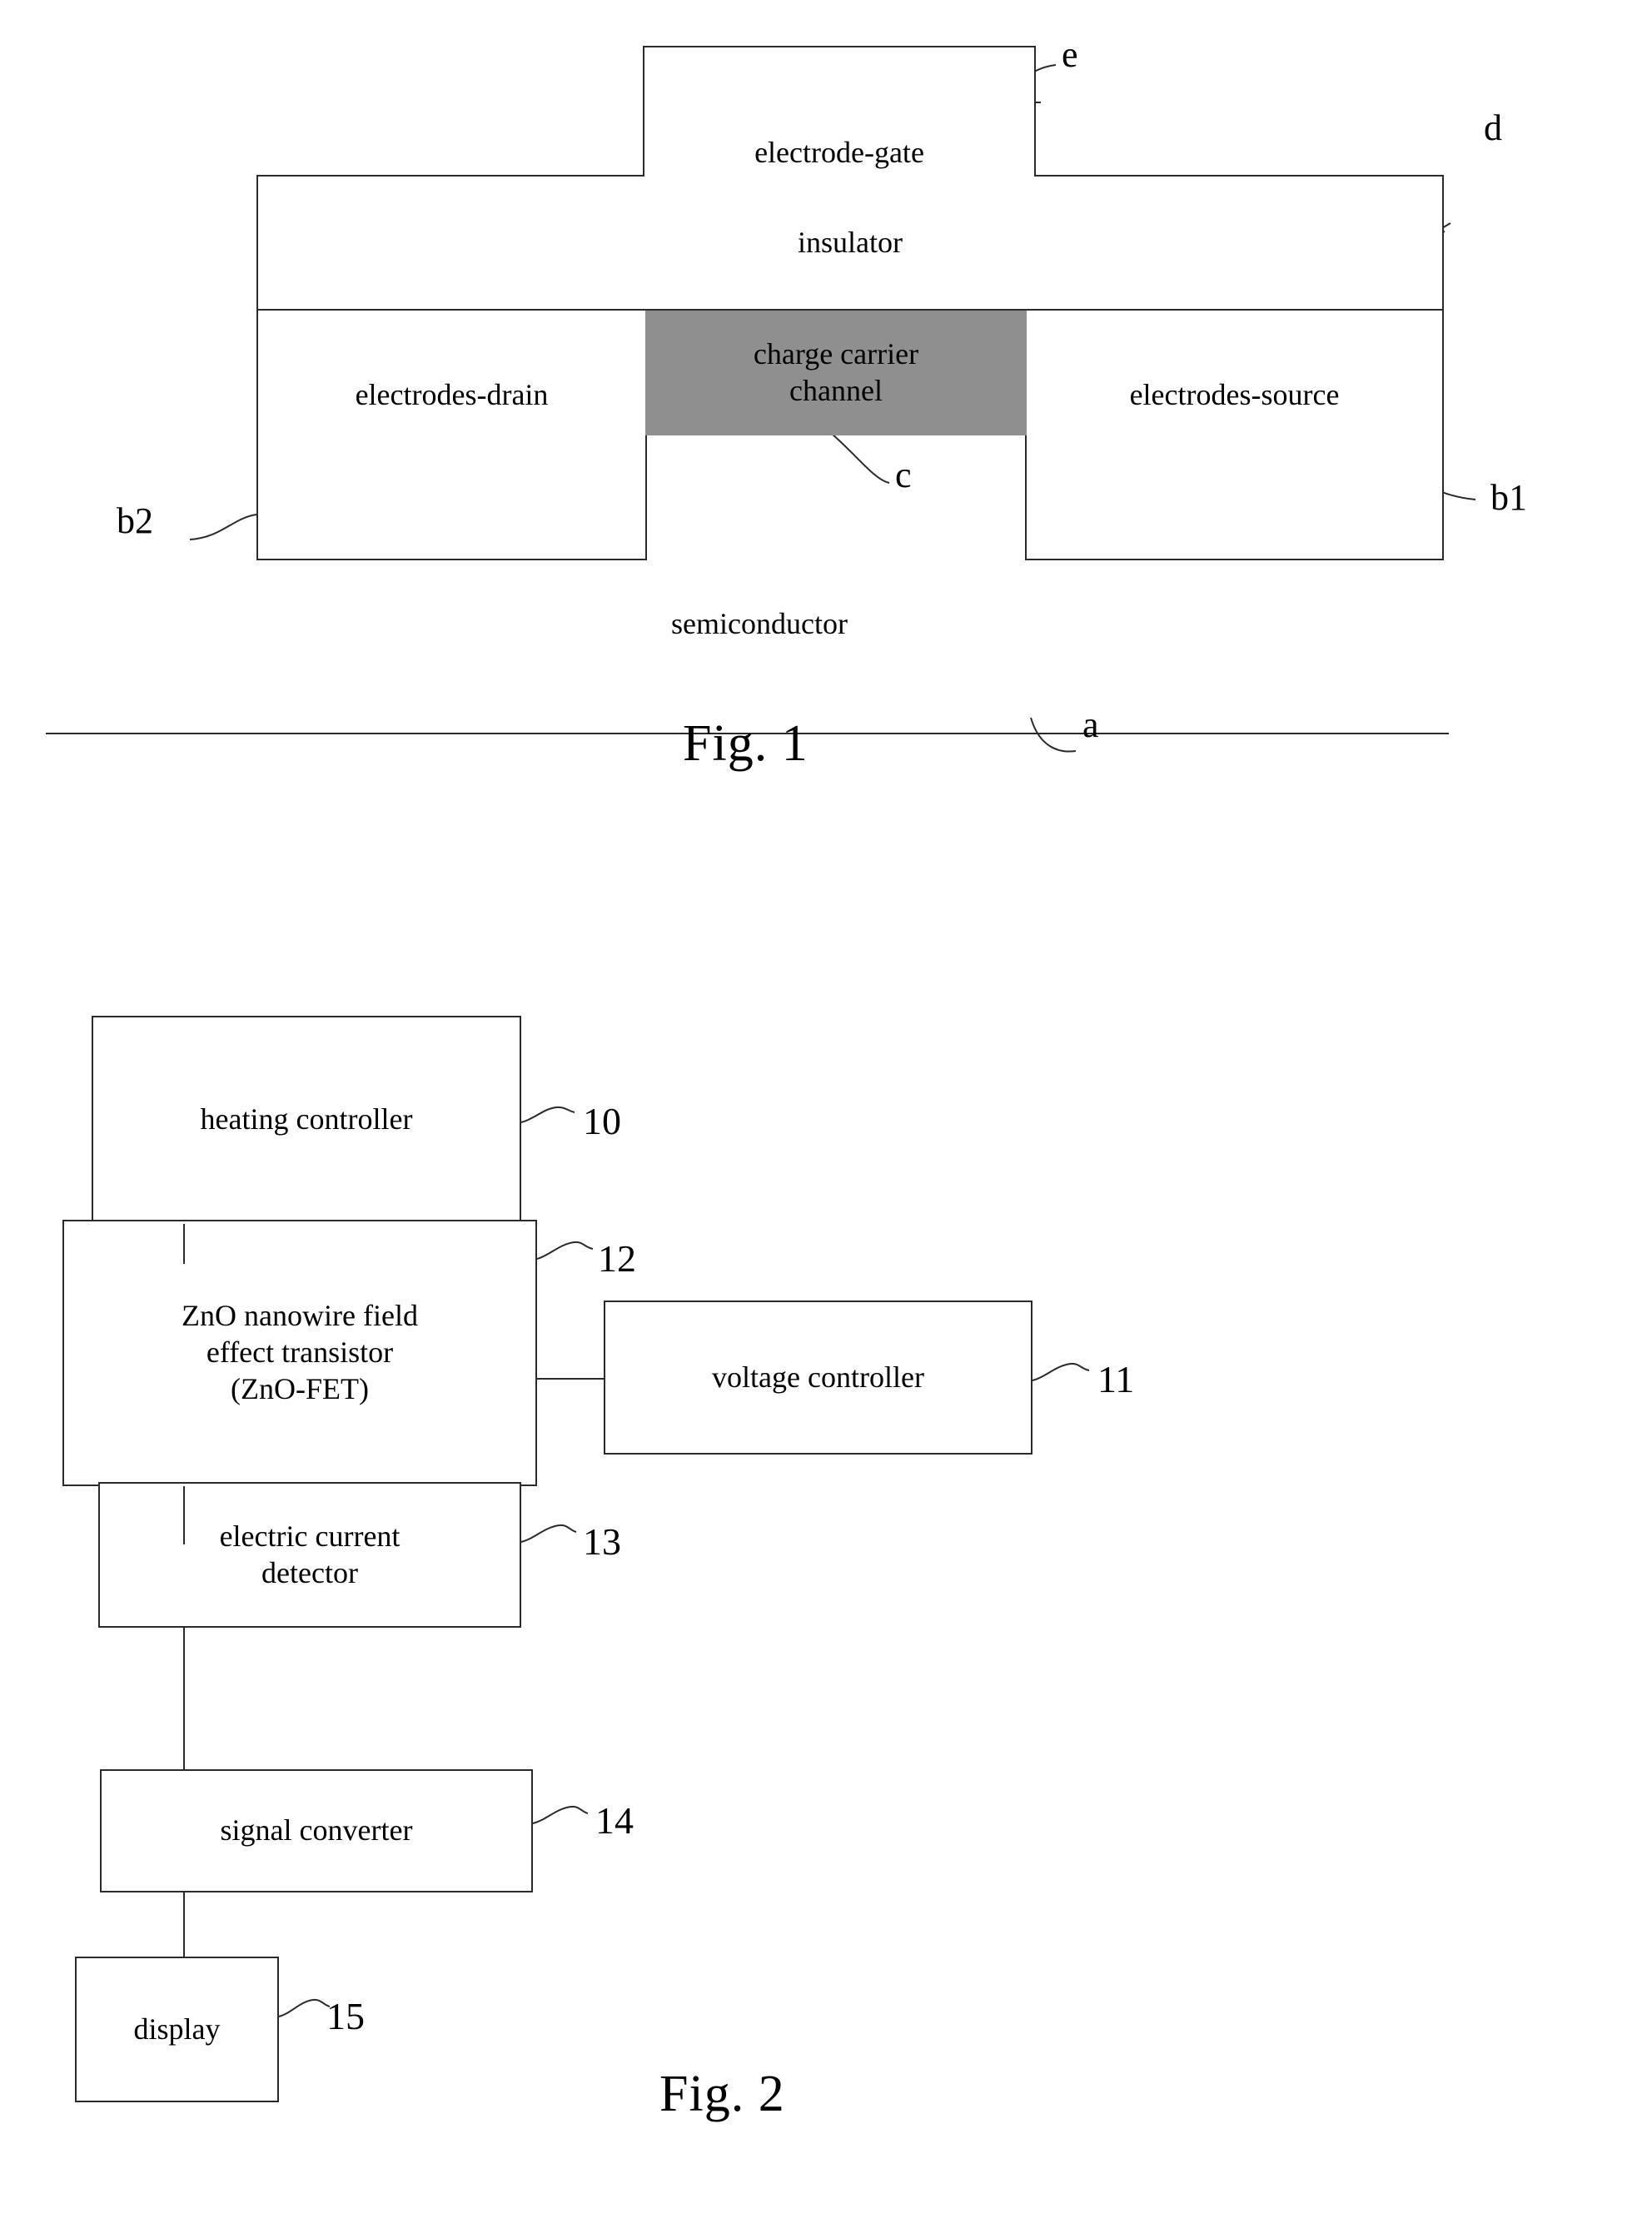 This screenshot has width=1652, height=2238. What do you see at coordinates (184, 1515) in the screenshot?
I see `connector-fet-to-detector` at bounding box center [184, 1515].